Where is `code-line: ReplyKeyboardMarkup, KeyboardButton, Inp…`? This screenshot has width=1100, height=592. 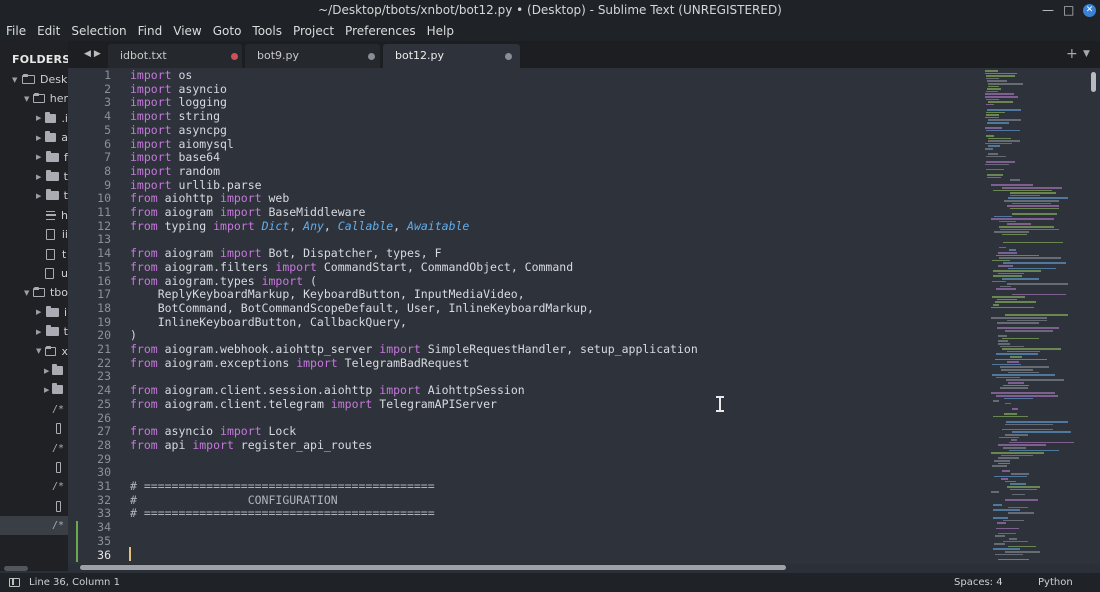 code-line: ReplyKeyboardMarkup, KeyboardButton, Inp… is located at coordinates (327, 294).